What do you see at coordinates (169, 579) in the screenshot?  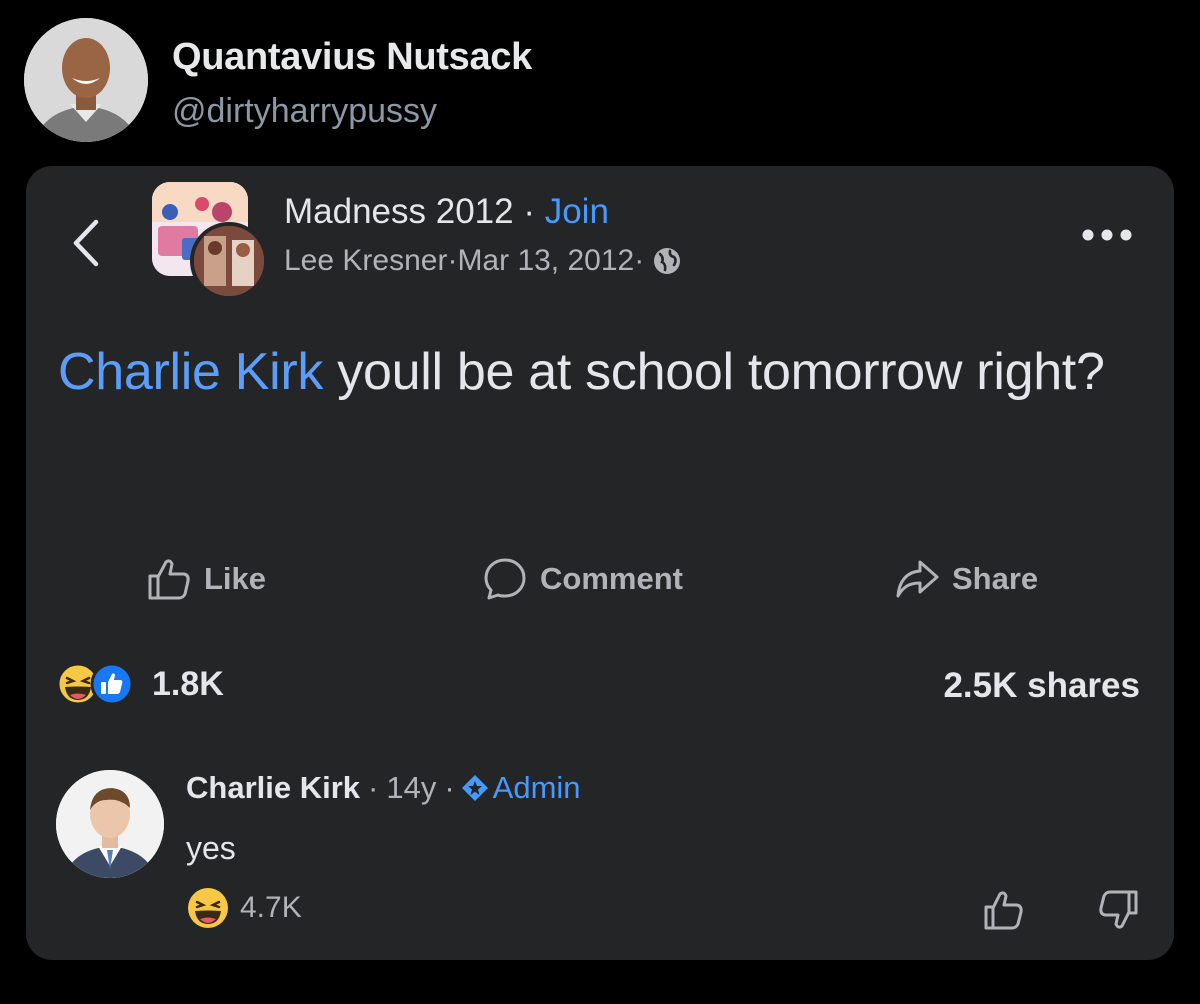 I see `thumbs-up-icon` at bounding box center [169, 579].